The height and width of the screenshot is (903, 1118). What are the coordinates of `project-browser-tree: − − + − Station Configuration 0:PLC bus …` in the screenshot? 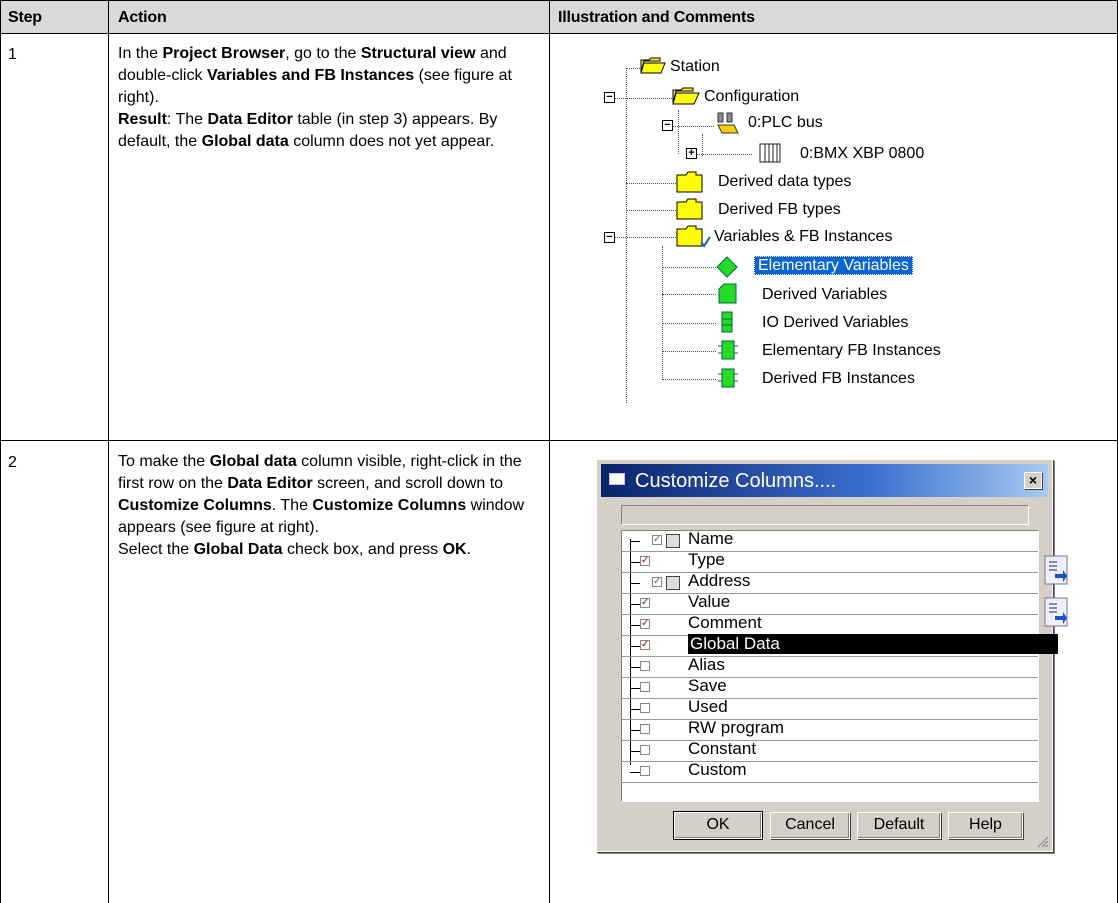 It's located at (796, 230).